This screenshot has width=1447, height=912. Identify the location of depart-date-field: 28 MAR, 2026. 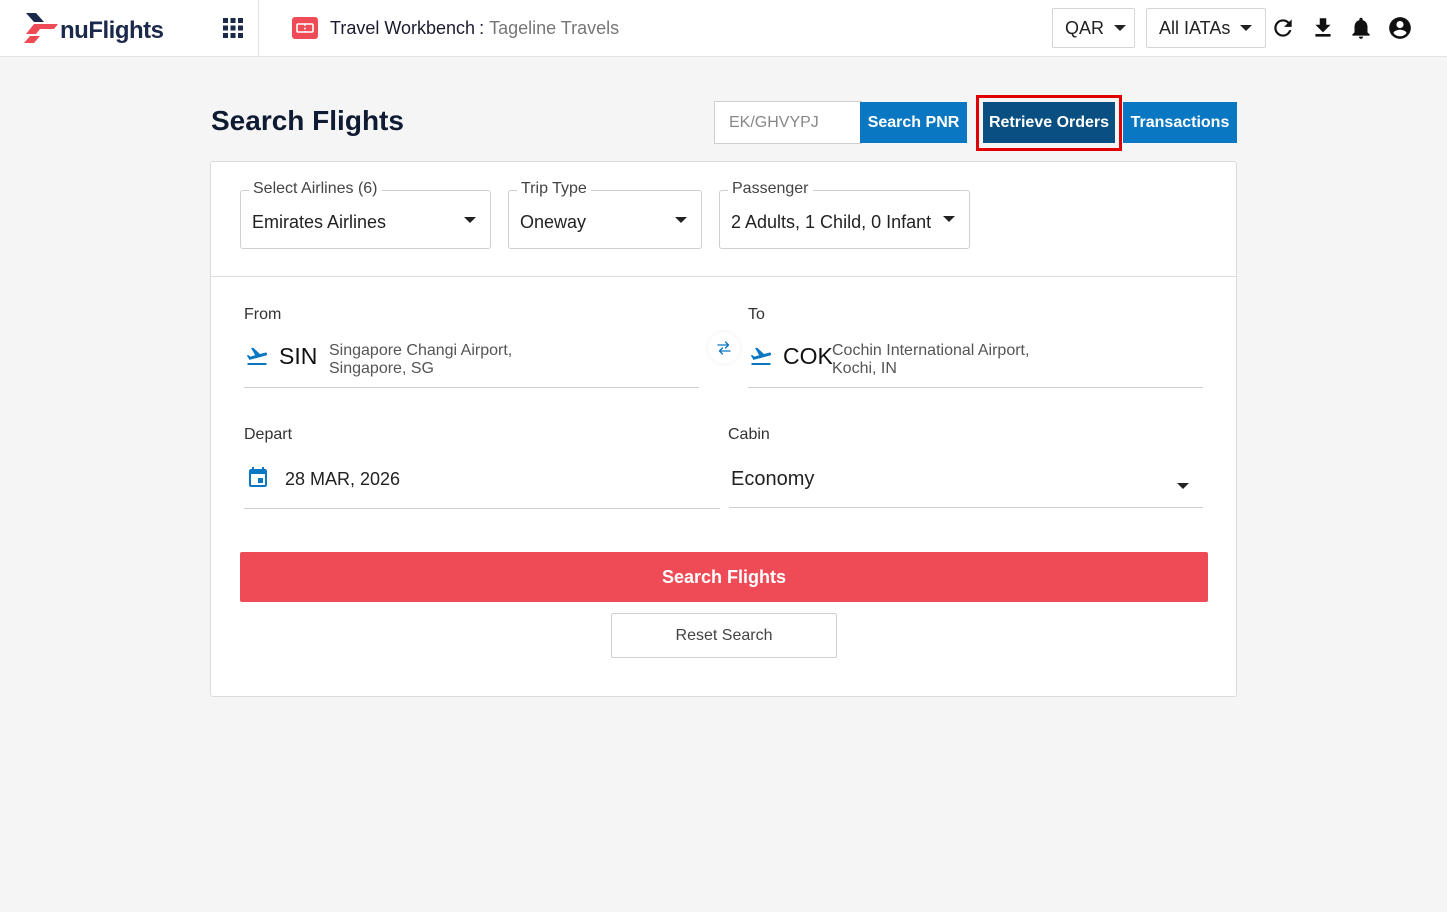
(482, 483).